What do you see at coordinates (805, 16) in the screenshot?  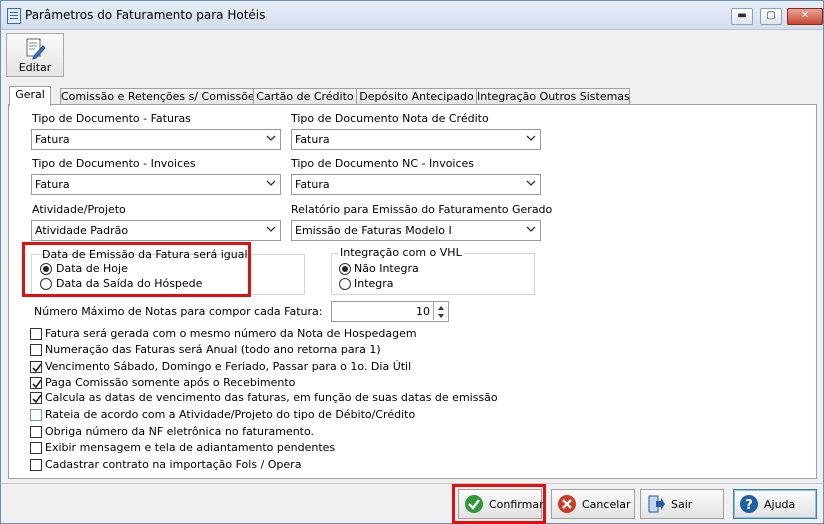 I see `close-button: ✕` at bounding box center [805, 16].